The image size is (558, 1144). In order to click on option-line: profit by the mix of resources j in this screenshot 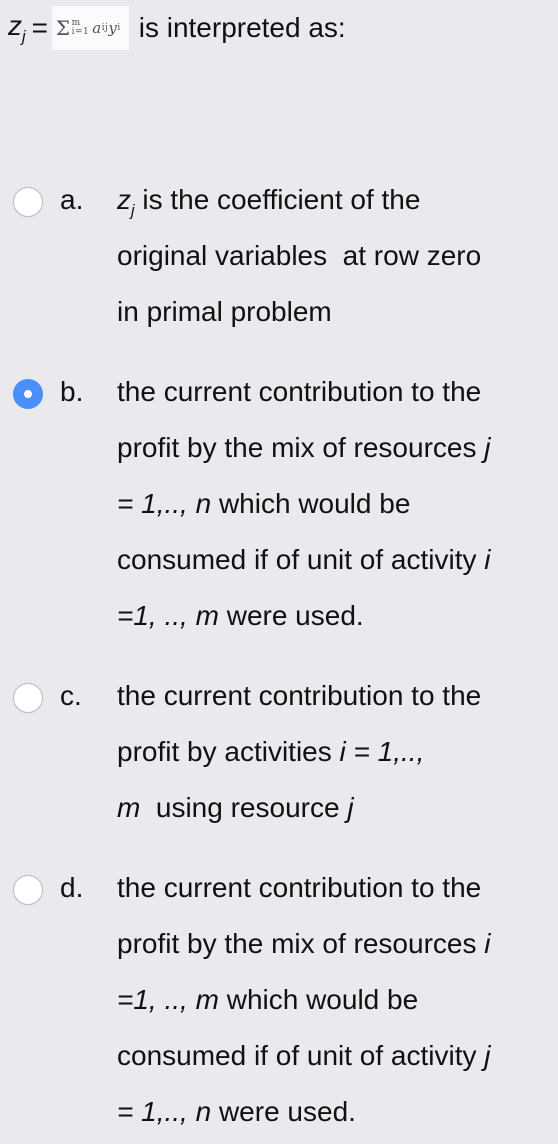, I will do `click(337, 448)`.